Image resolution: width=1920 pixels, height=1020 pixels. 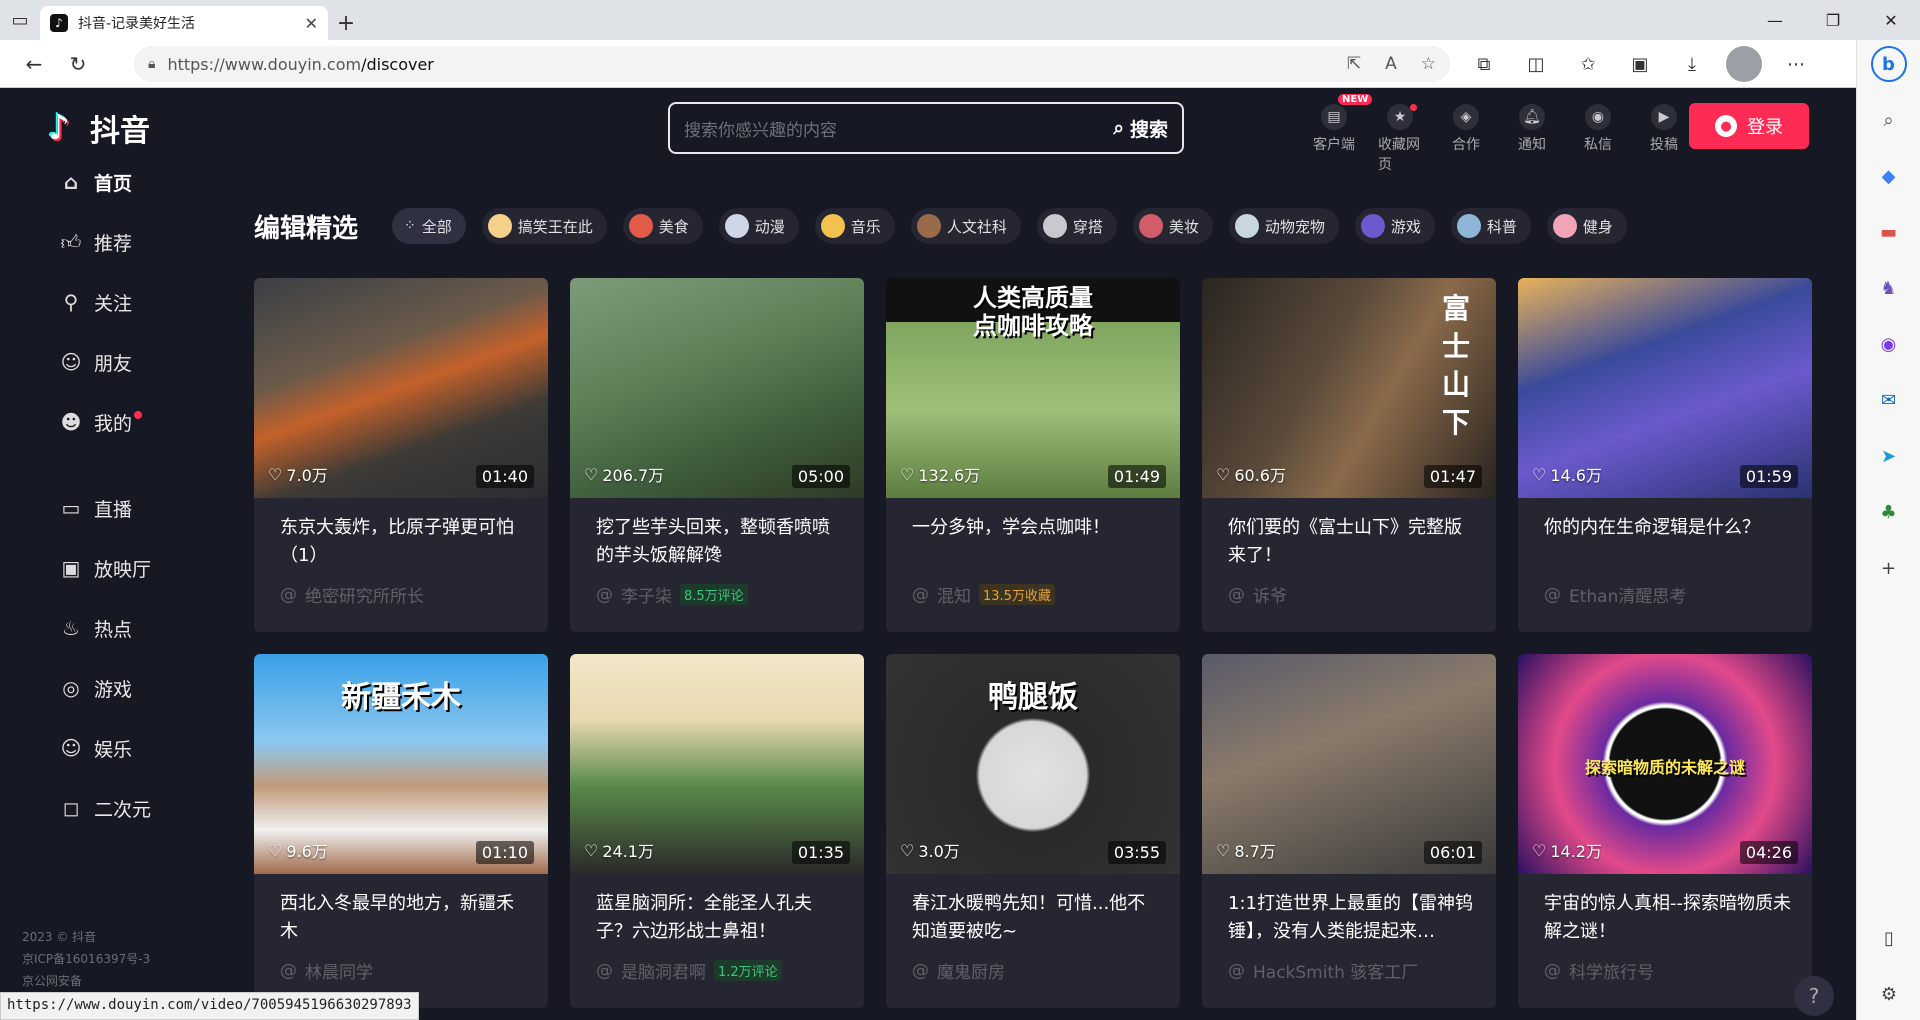 I want to click on tools-icon: ▬, so click(x=1889, y=232).